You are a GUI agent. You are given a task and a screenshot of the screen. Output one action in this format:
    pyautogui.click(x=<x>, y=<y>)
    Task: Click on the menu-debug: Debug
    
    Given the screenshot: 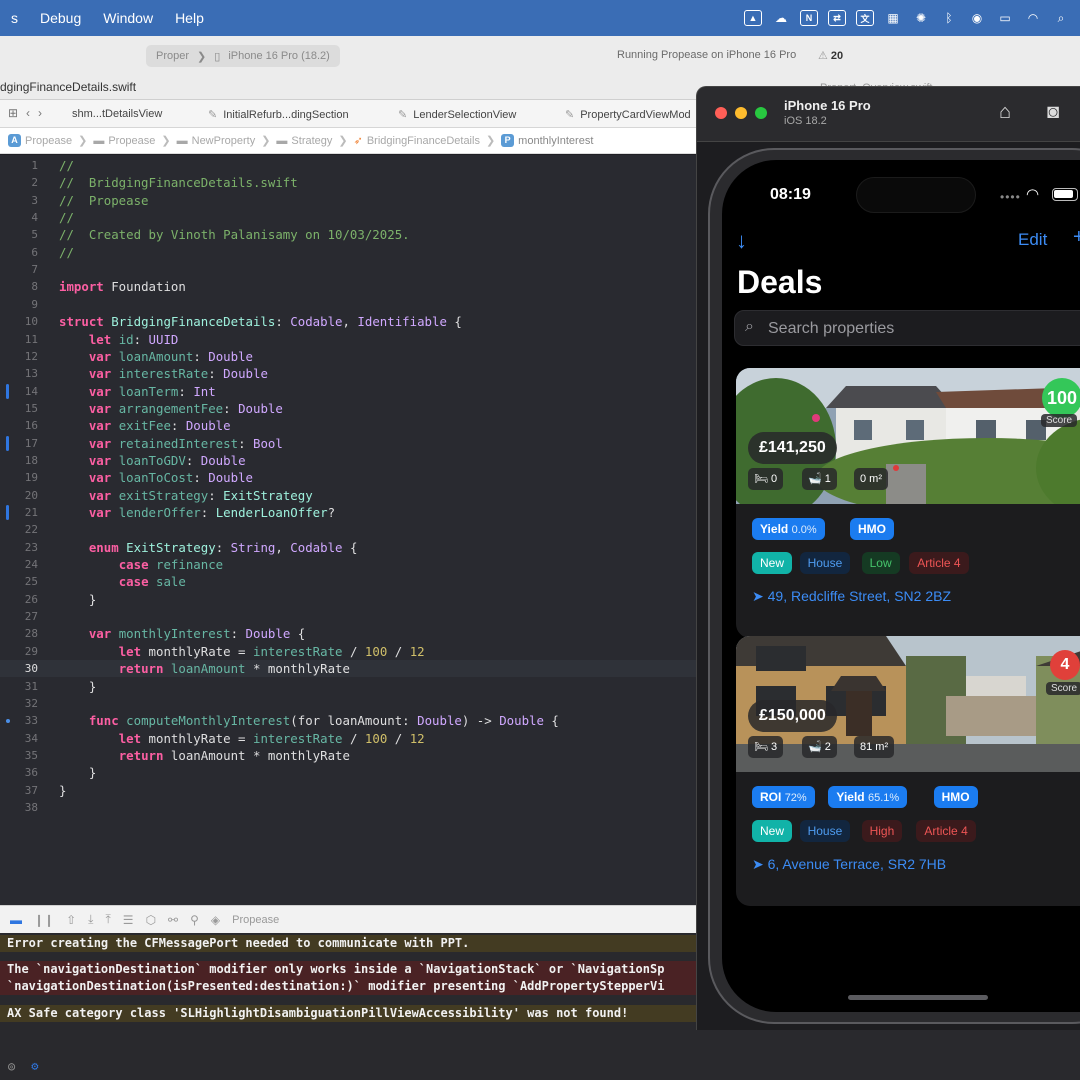 What is the action you would take?
    pyautogui.click(x=60, y=18)
    